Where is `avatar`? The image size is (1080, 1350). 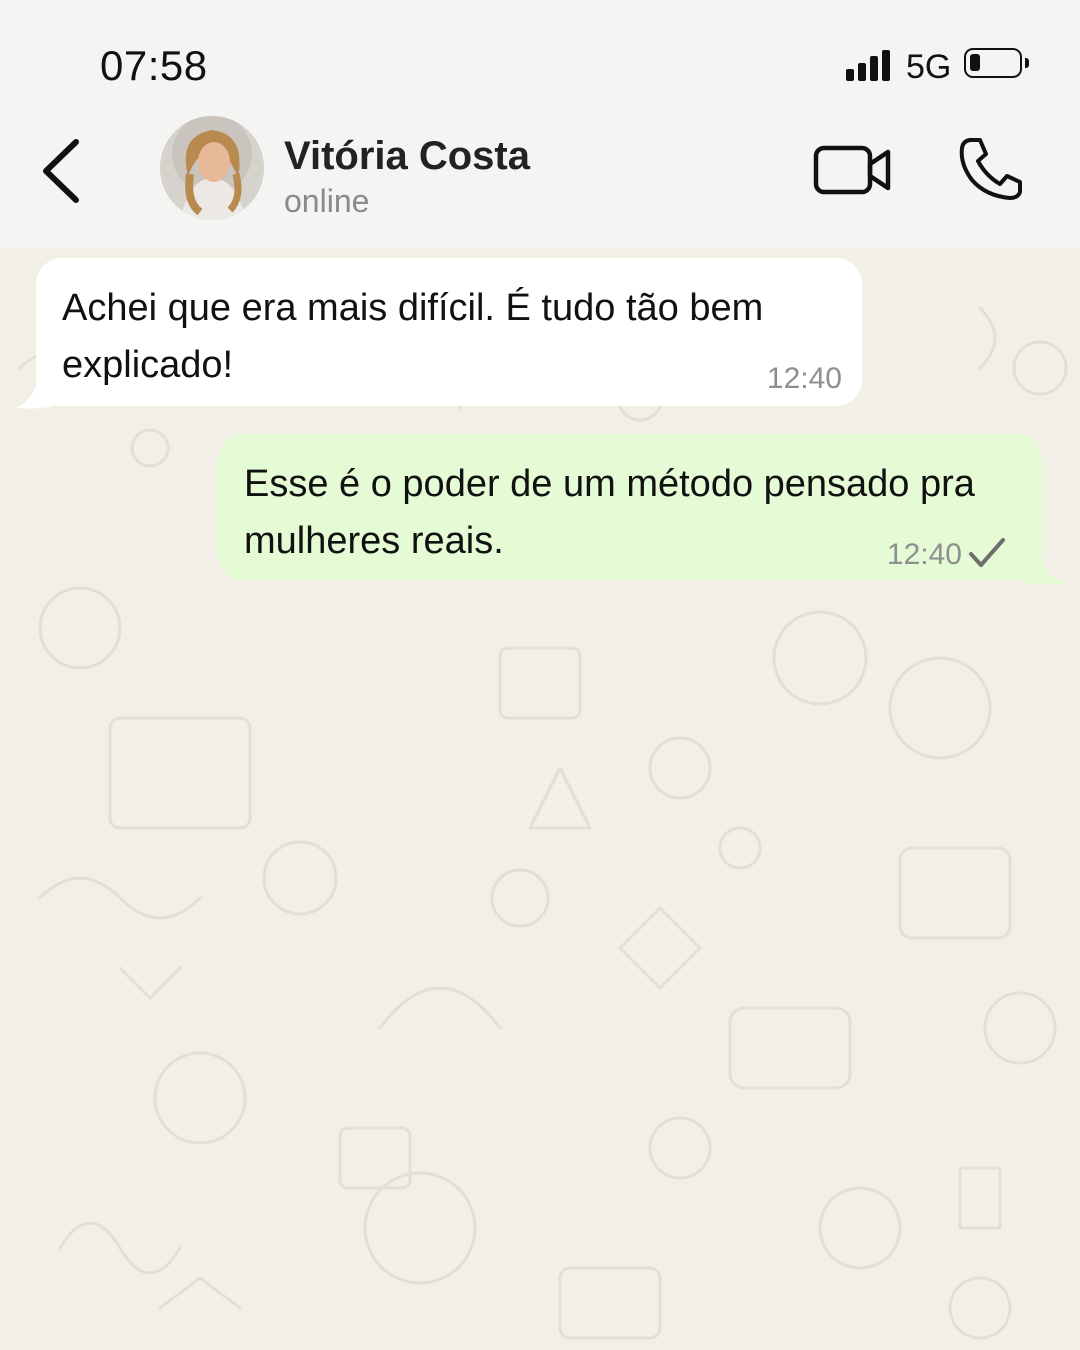
avatar is located at coordinates (212, 168).